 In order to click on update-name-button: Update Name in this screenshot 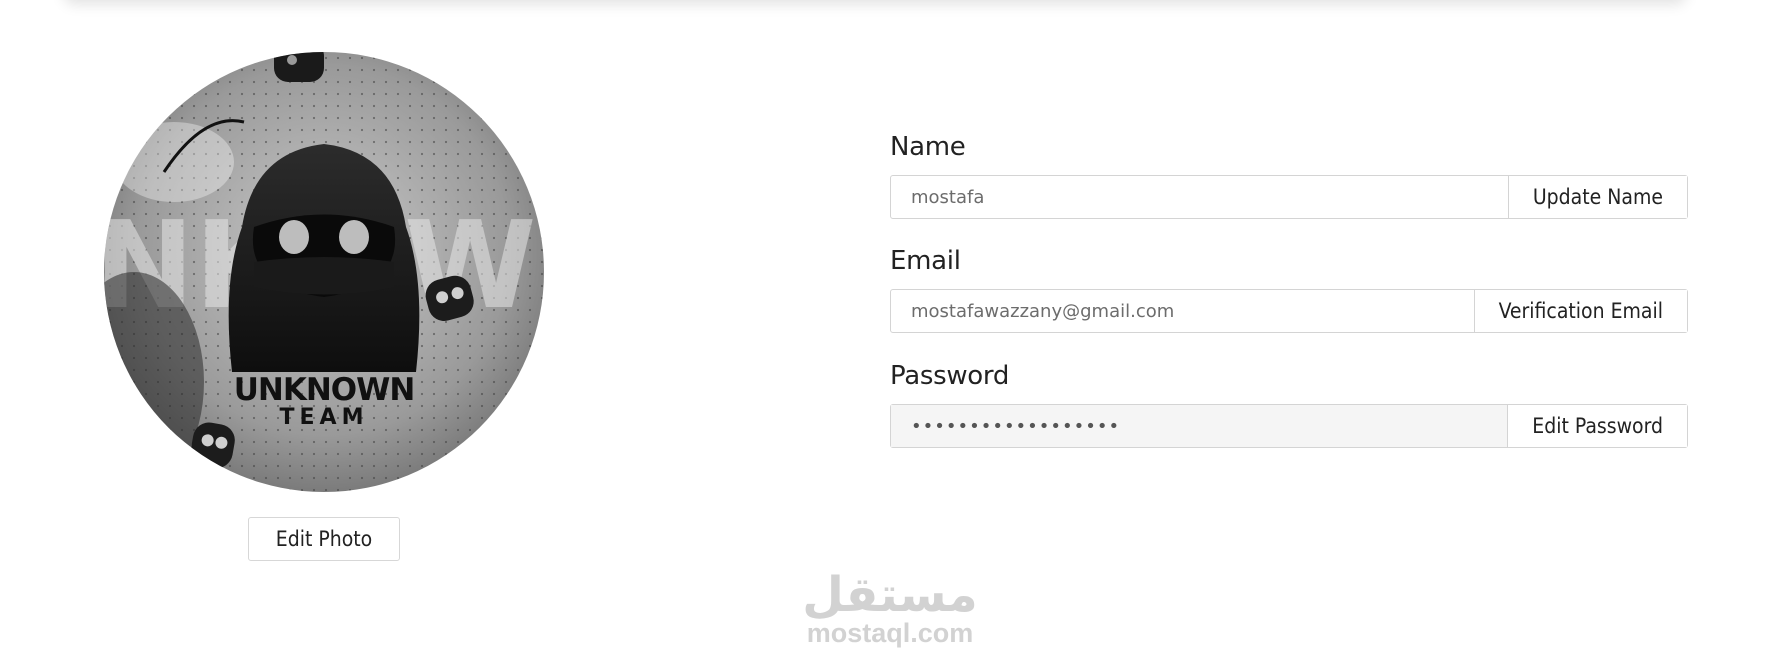, I will do `click(1597, 197)`.